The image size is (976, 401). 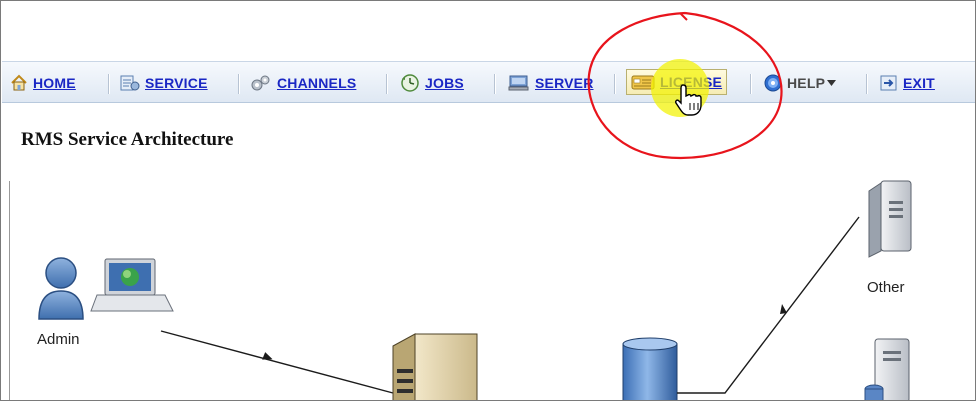 What do you see at coordinates (410, 83) in the screenshot?
I see `jobs-icon` at bounding box center [410, 83].